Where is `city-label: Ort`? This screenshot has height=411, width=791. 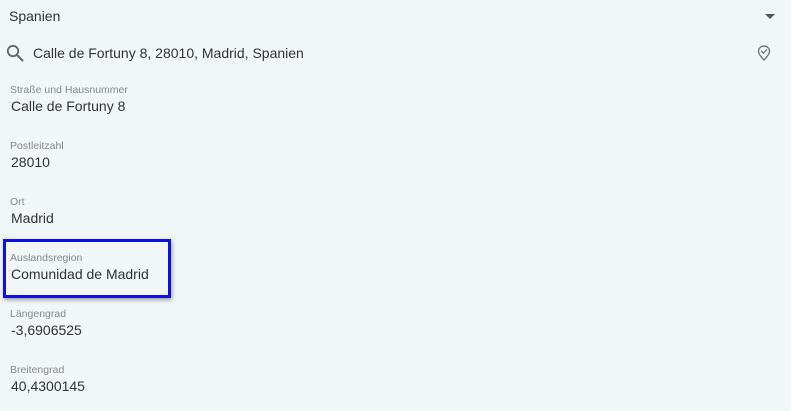
city-label: Ort is located at coordinates (17, 202).